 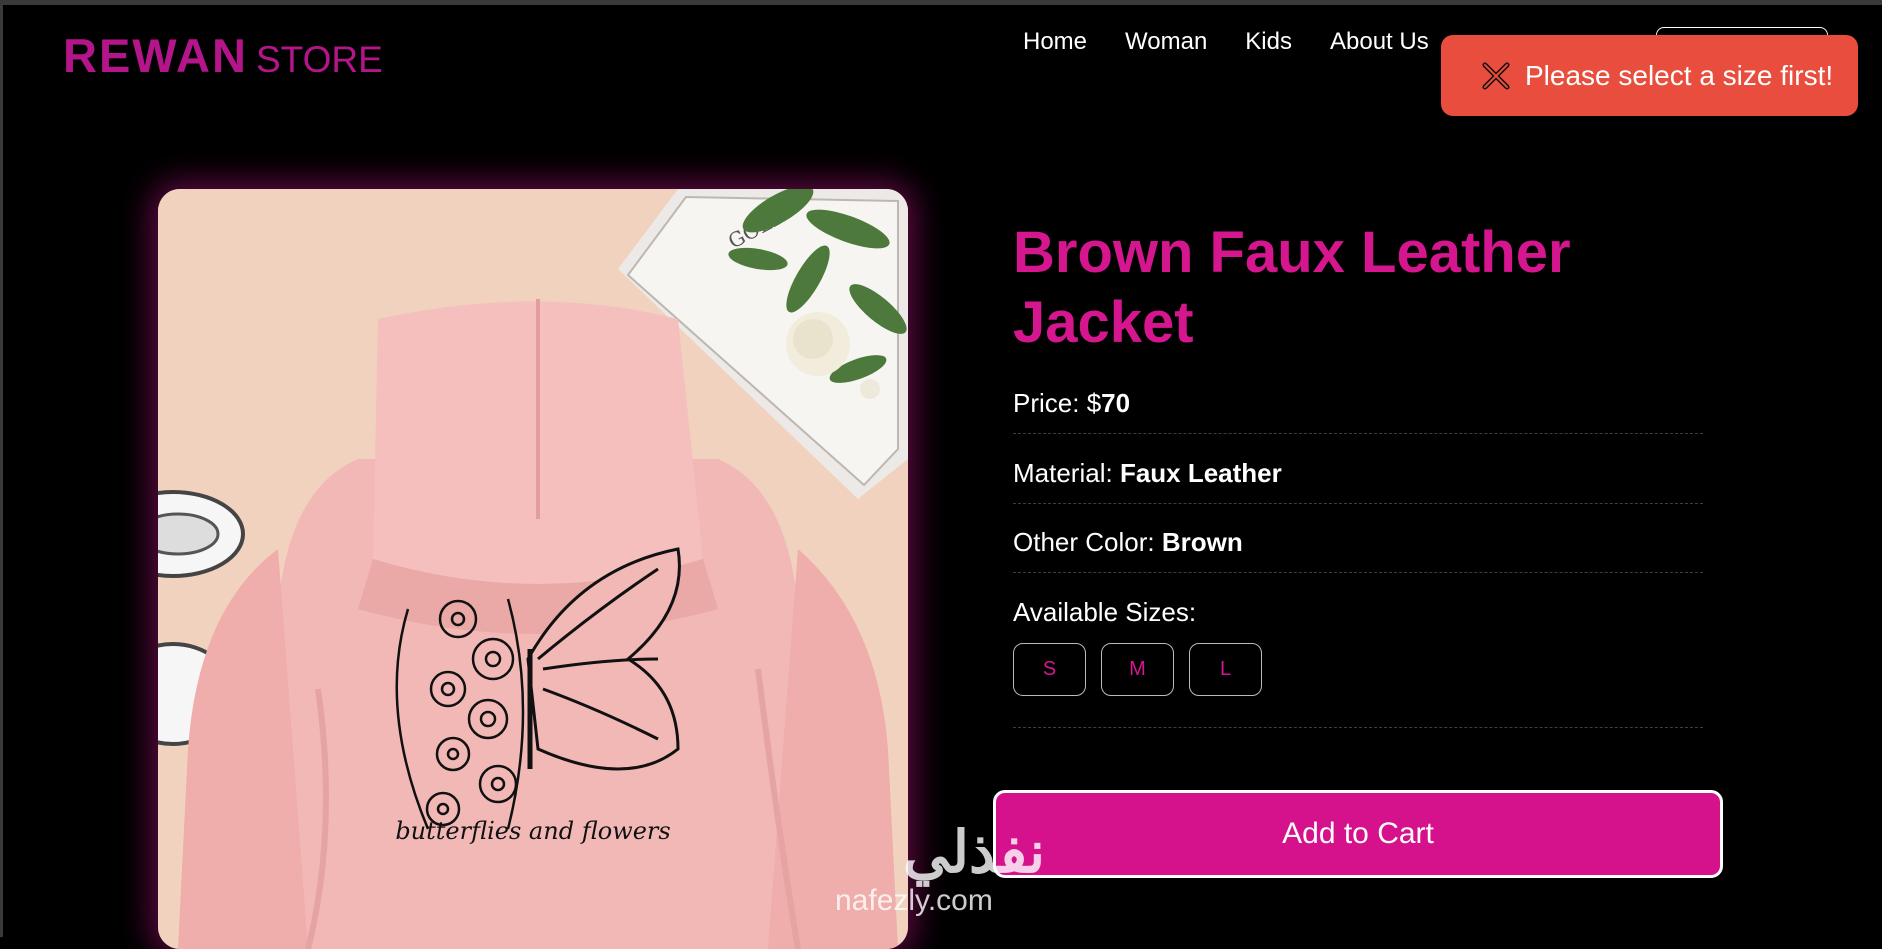 What do you see at coordinates (1358, 834) in the screenshot?
I see `add-to-cart-button: Add to Cart` at bounding box center [1358, 834].